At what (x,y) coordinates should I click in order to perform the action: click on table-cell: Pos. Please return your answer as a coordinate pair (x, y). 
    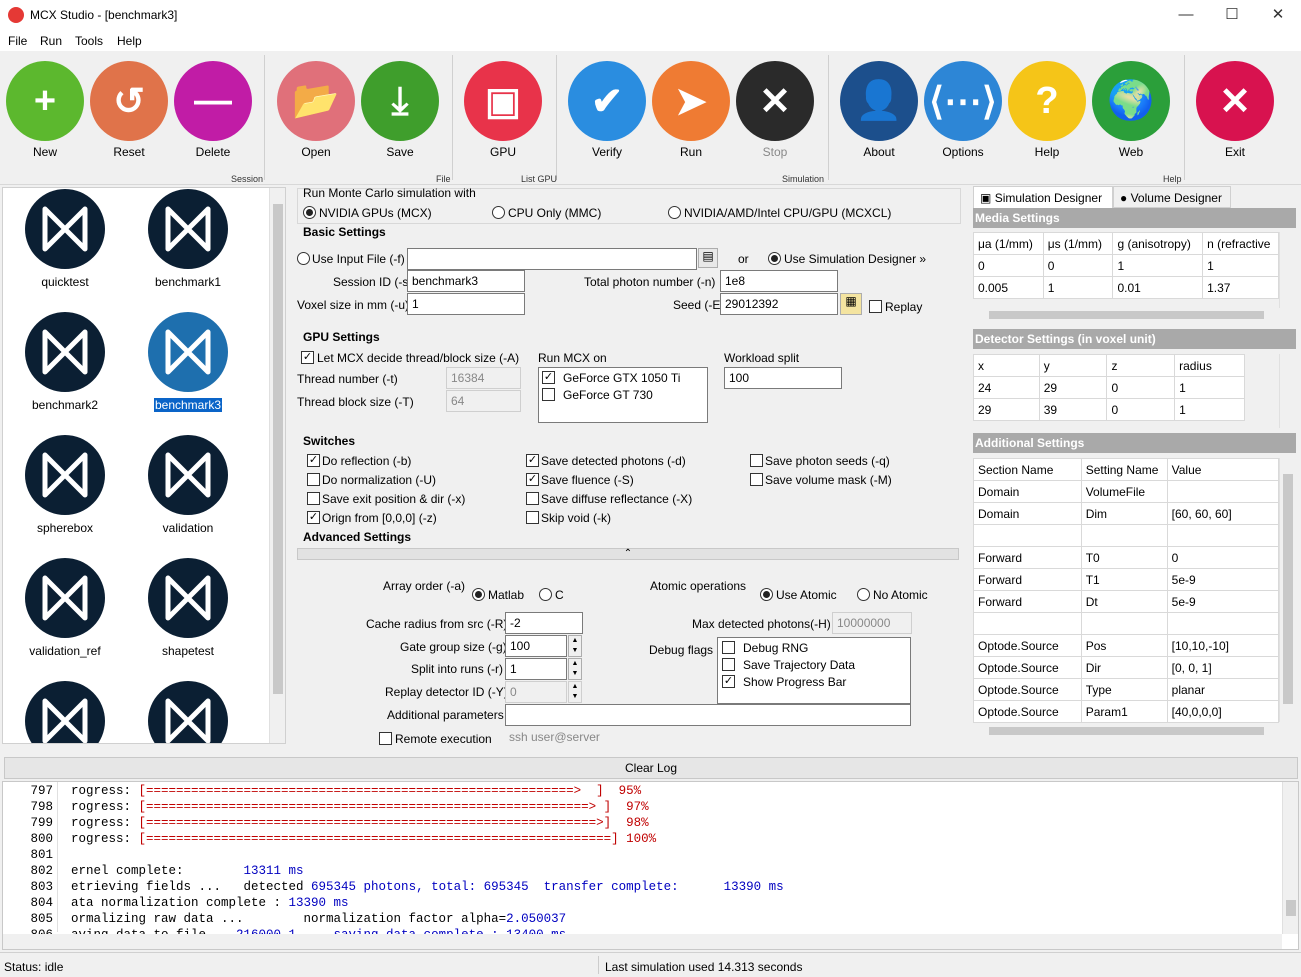
    Looking at the image, I should click on (1124, 645).